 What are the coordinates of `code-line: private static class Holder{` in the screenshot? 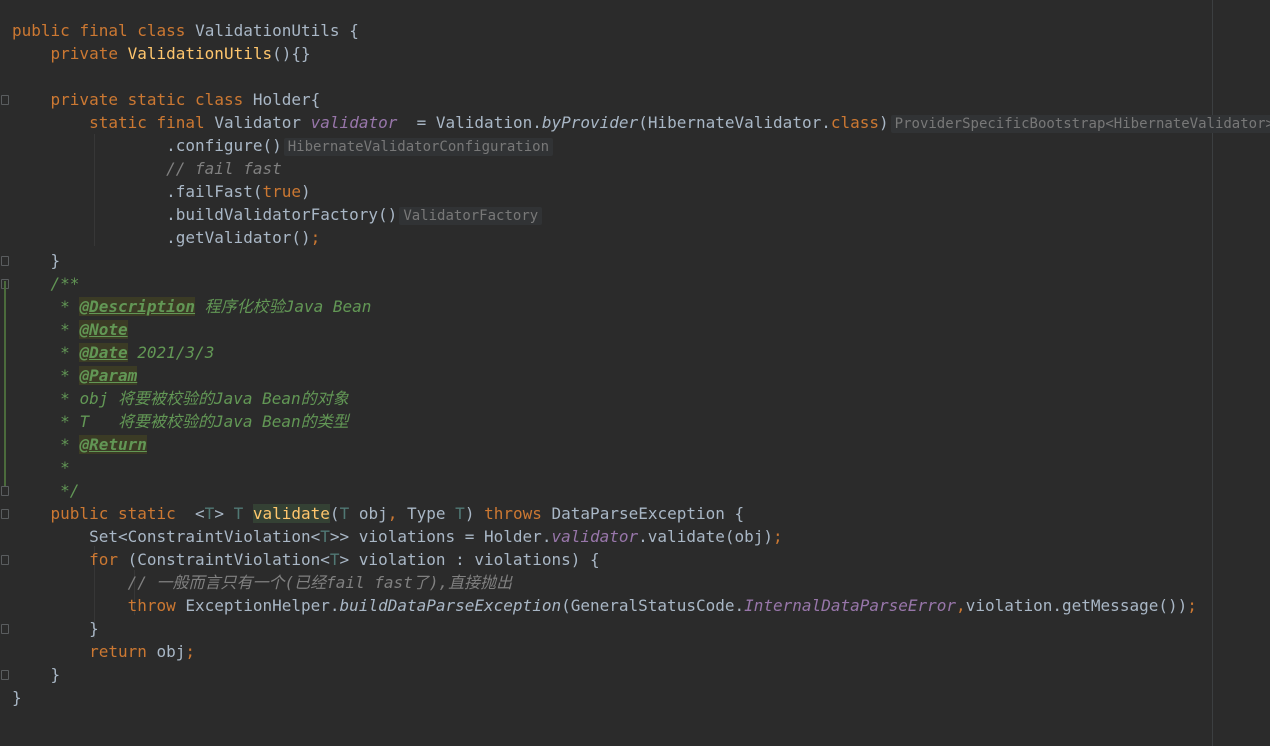 It's located at (641, 99).